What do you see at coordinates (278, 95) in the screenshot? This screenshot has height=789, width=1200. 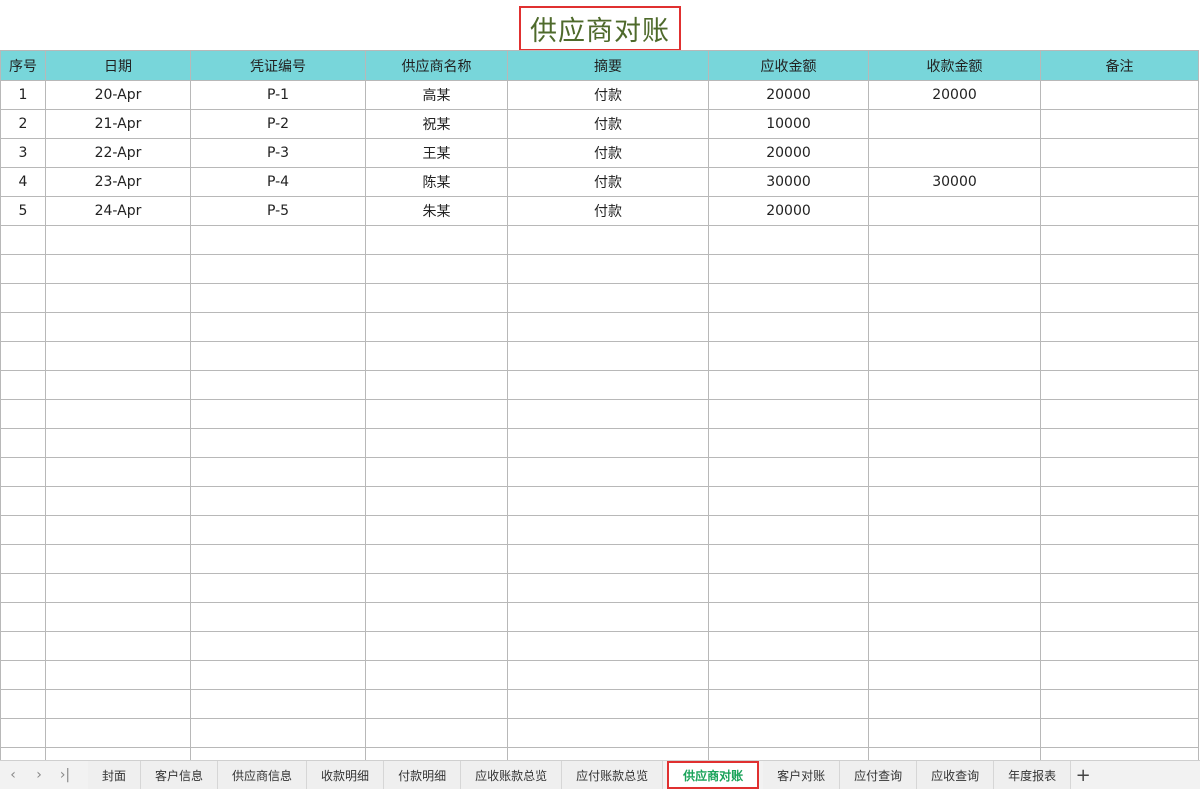 I see `cell-voucher: P-1` at bounding box center [278, 95].